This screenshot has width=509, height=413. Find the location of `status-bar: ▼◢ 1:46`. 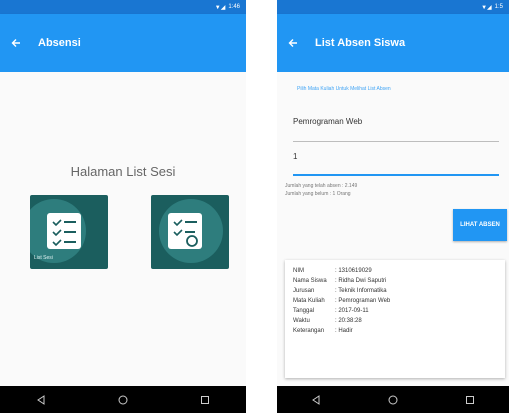

status-bar: ▼◢ 1:46 is located at coordinates (123, 7).